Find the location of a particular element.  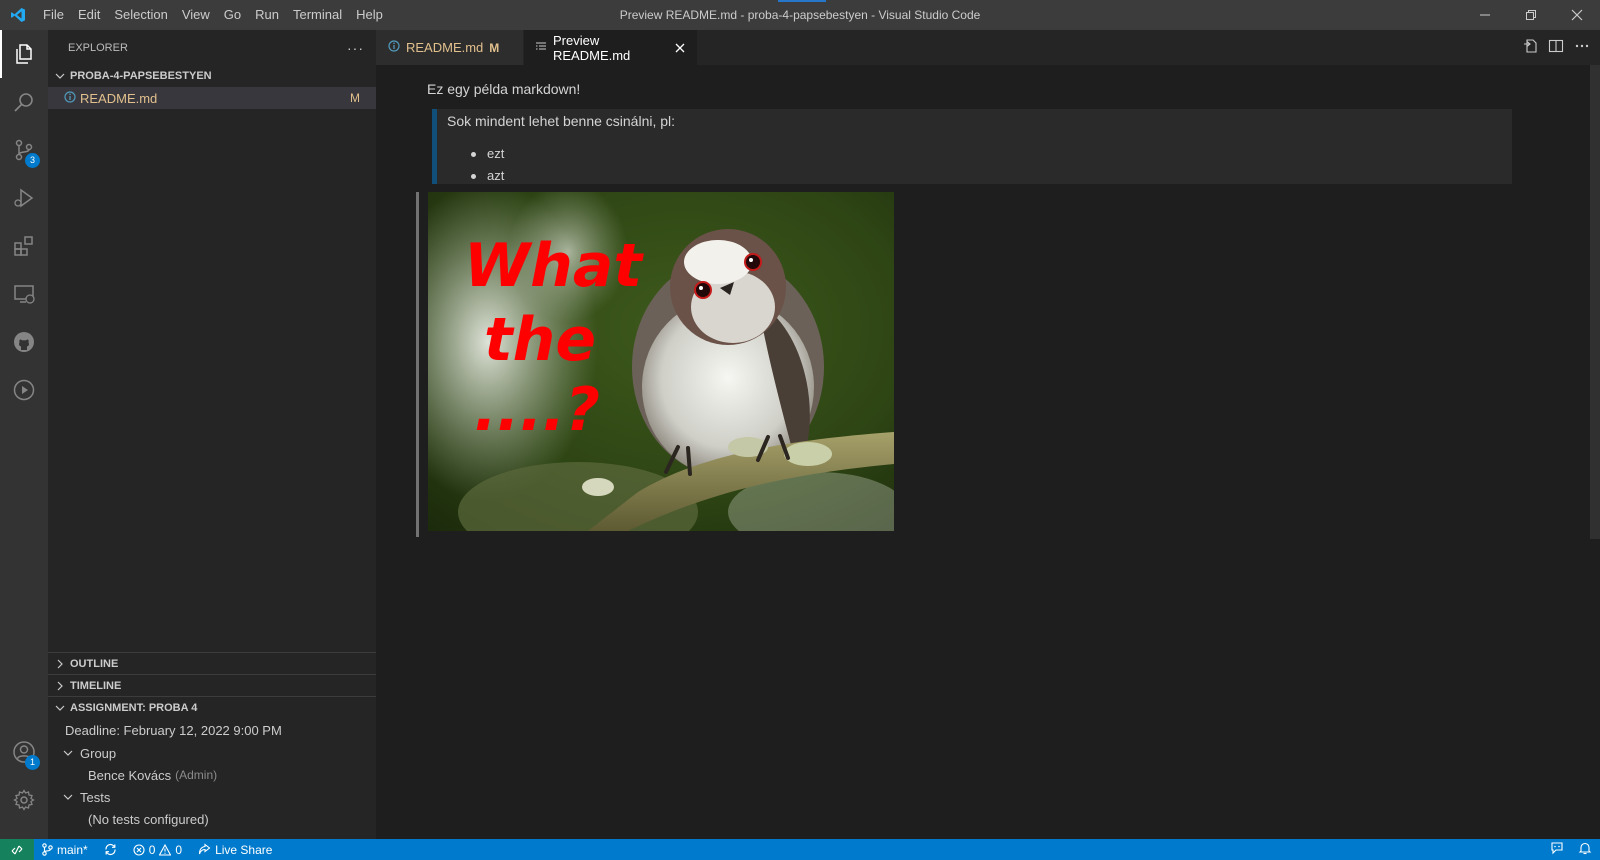

remote-explorer-icon is located at coordinates (24, 294).